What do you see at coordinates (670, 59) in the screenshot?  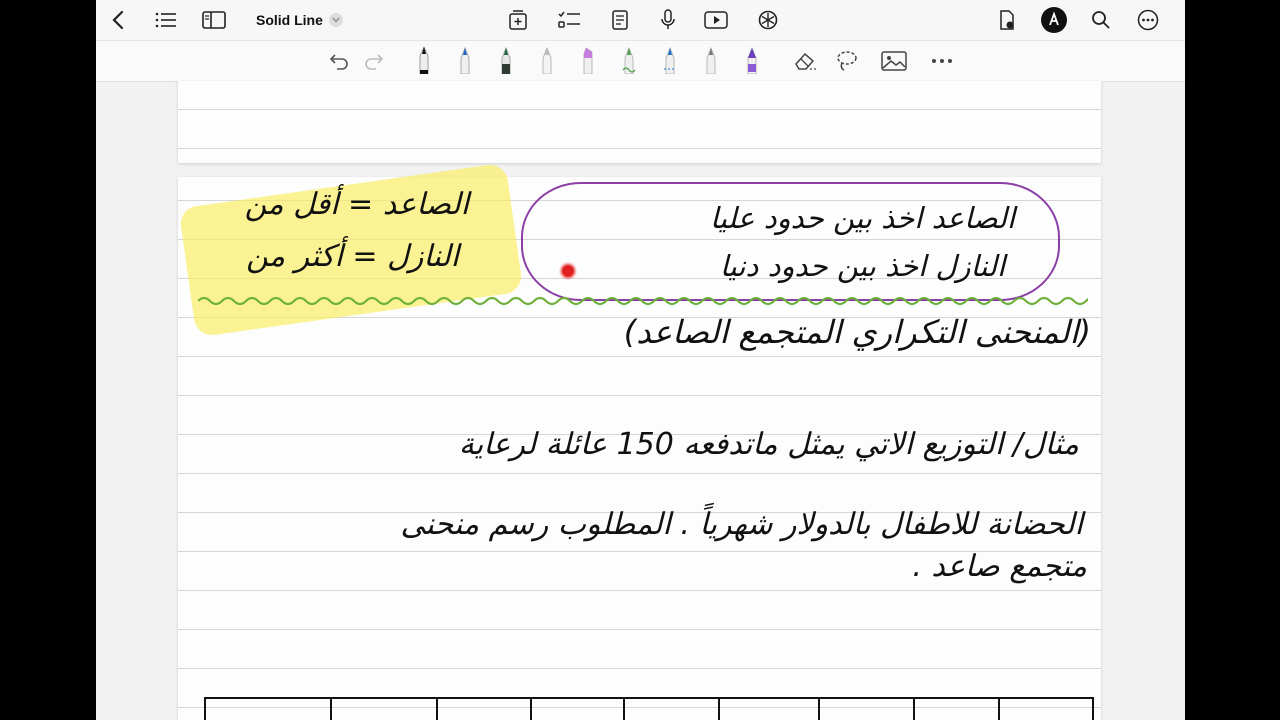 I see `pen-blue-icon` at bounding box center [670, 59].